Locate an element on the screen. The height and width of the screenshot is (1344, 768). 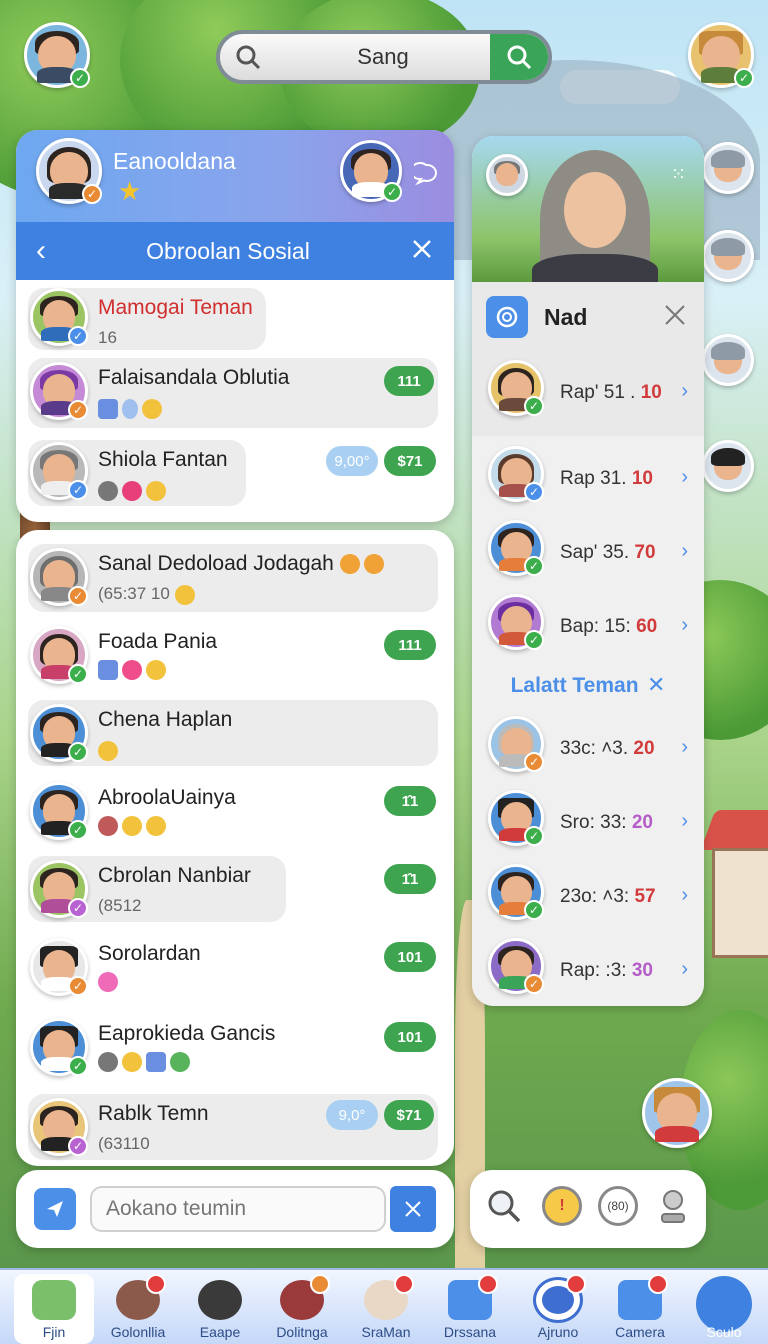
chat-row: ✓ Cbrolan Nanbiar (8512 is located at coordinates (157, 889).